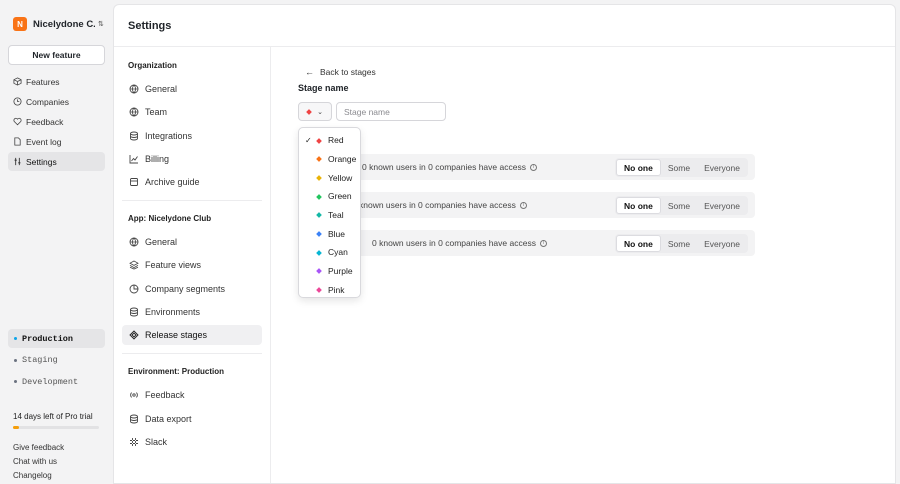 Image resolution: width=900 pixels, height=484 pixels. Describe the element at coordinates (329, 252) in the screenshot. I see `color-option-cyan: Cyan` at that location.